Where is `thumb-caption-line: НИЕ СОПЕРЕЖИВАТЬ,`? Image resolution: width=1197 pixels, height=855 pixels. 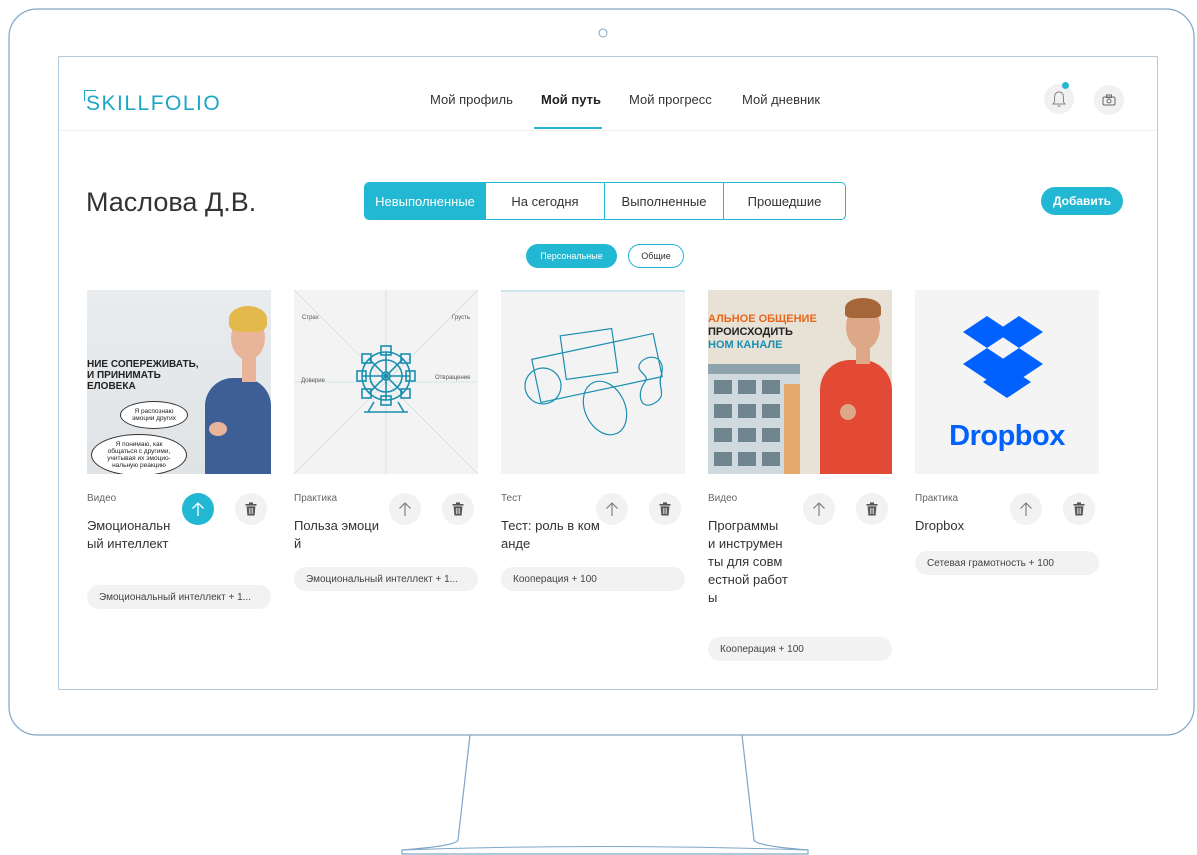 thumb-caption-line: НИЕ СОПЕРЕЖИВАТЬ, is located at coordinates (143, 364).